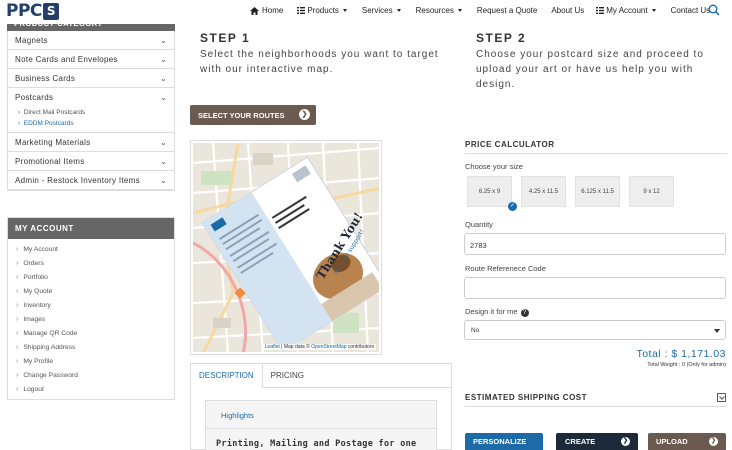 The image size is (732, 450). I want to click on category-admin-restock: Admin - Restock Inventory Items ⌄, so click(91, 180).